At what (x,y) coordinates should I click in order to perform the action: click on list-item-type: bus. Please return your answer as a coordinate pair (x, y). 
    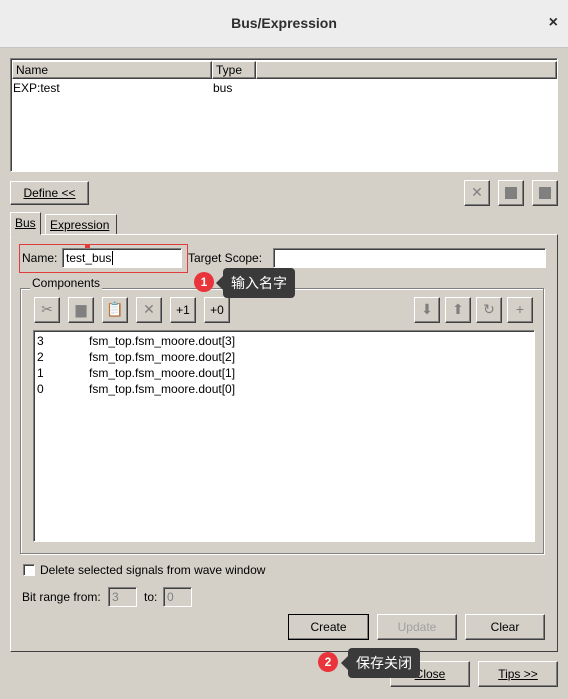
    Looking at the image, I should click on (223, 88).